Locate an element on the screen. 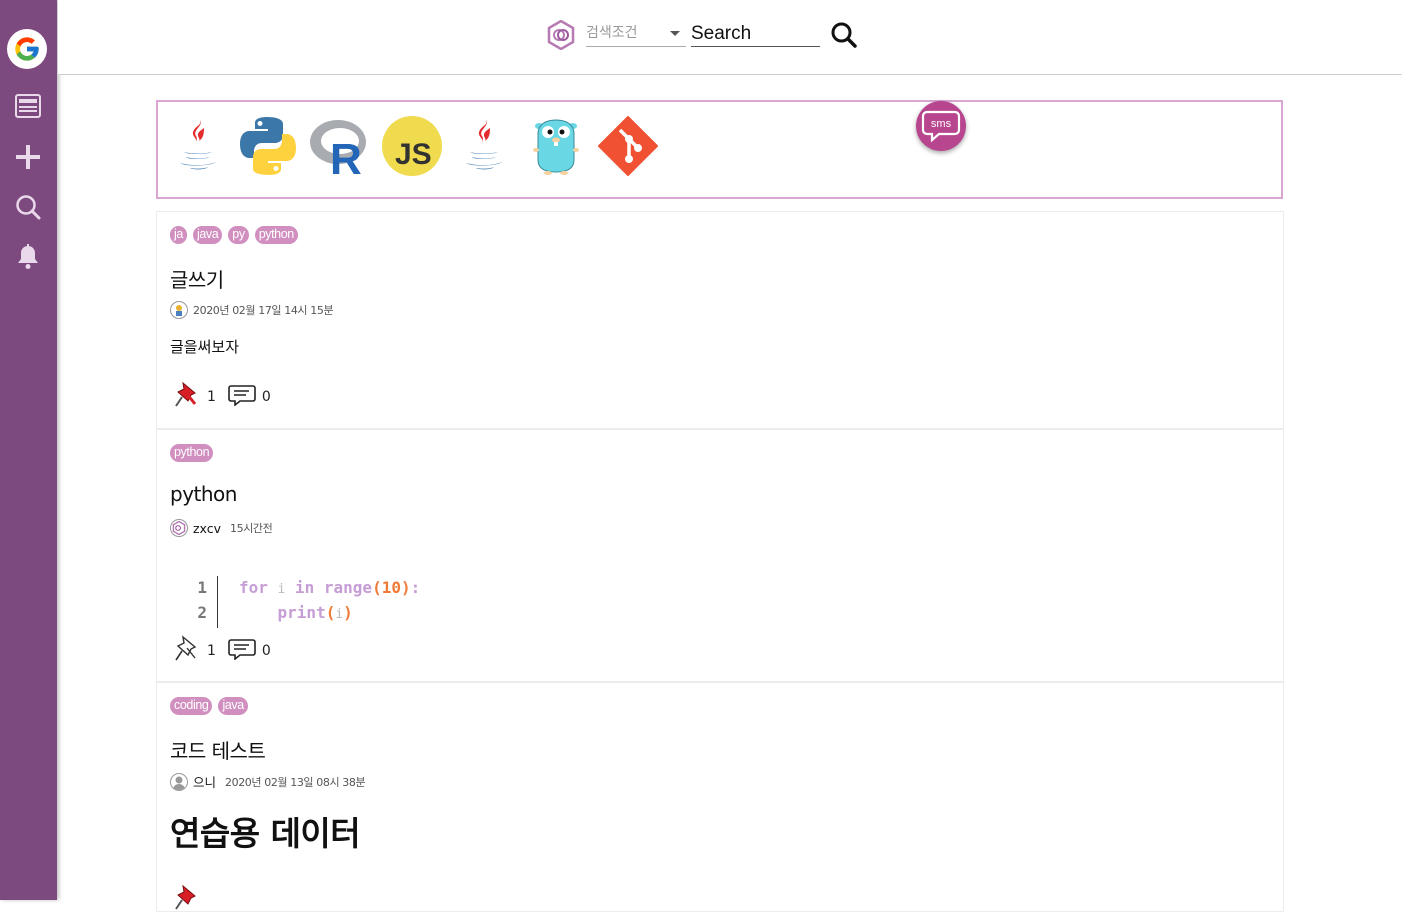  code-token: i is located at coordinates (339, 614).